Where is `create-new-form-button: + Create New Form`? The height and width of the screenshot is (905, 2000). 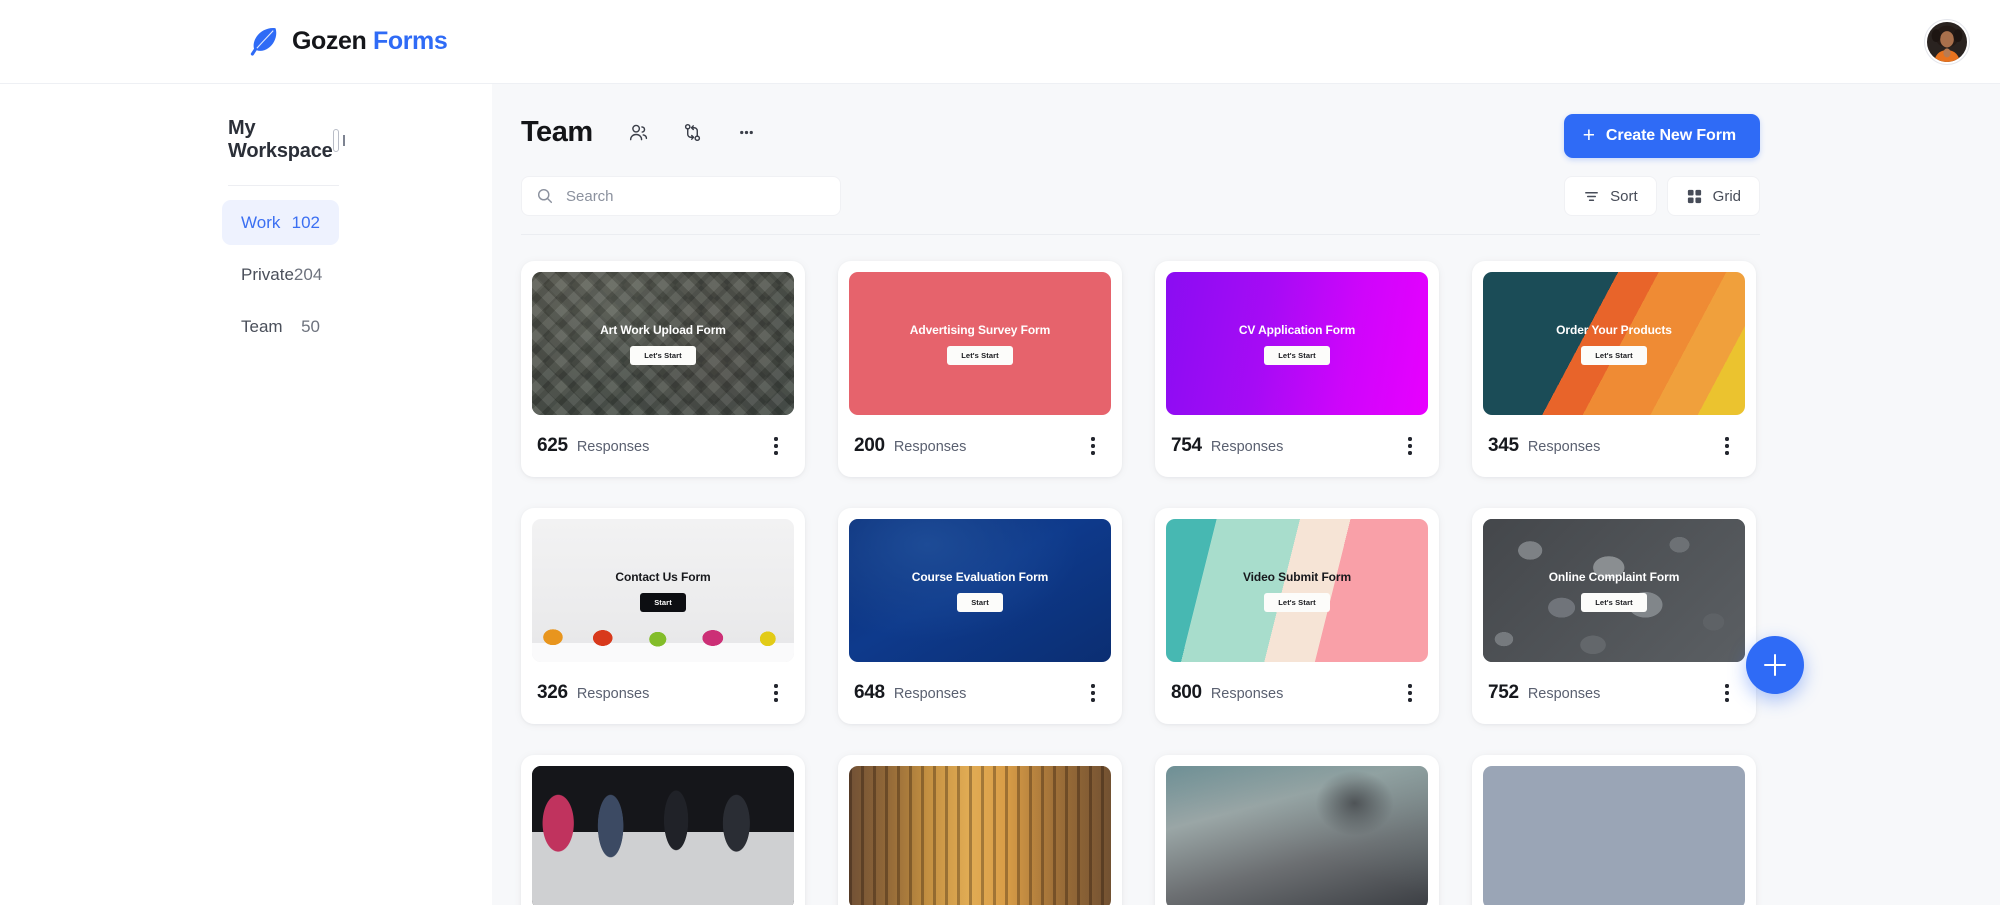 create-new-form-button: + Create New Form is located at coordinates (1661, 136).